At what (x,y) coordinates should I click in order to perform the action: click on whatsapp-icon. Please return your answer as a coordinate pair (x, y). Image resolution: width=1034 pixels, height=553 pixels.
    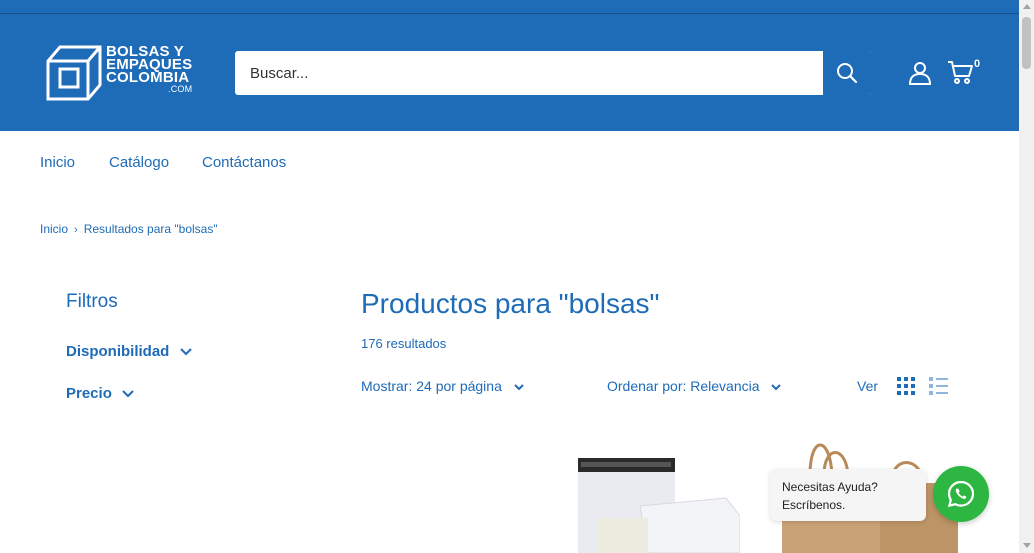
    Looking at the image, I should click on (961, 494).